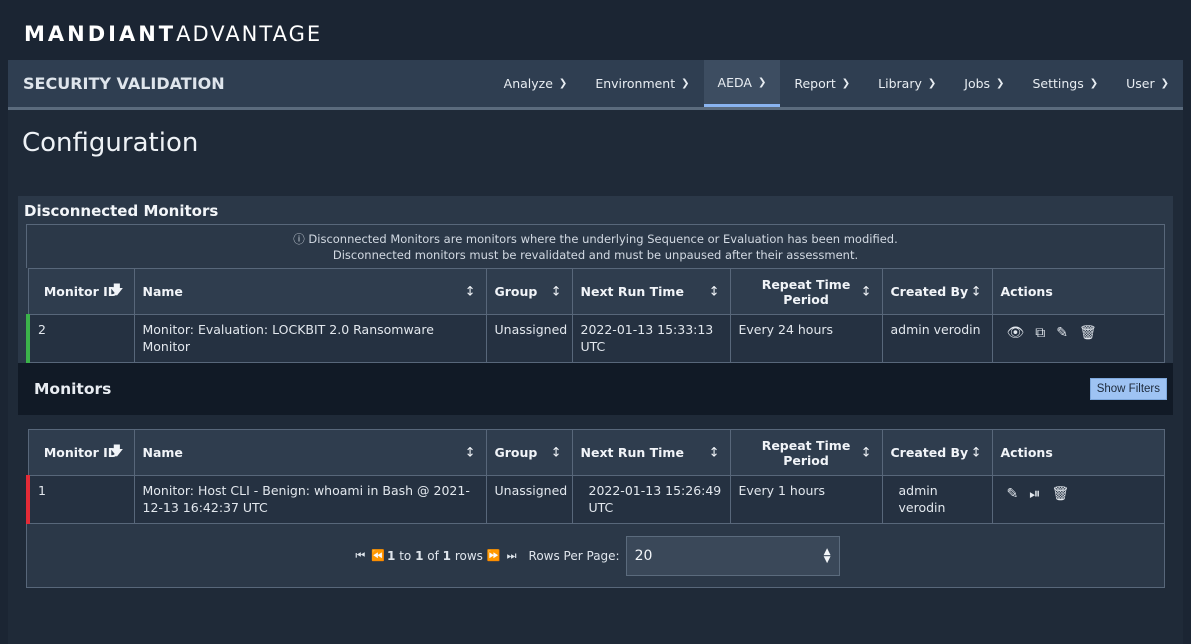  Describe the element at coordinates (80, 338) in the screenshot. I see `cell-monitor-id: 2` at that location.